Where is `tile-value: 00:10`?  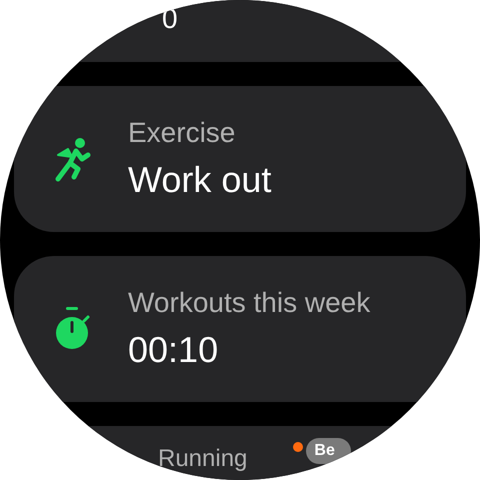 tile-value: 00:10 is located at coordinates (174, 350).